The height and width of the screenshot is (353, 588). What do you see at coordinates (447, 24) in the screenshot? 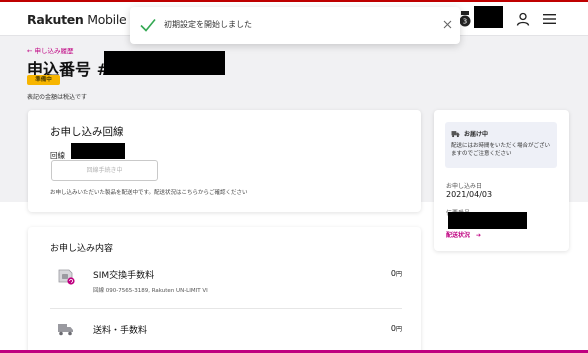
I see `close-icon` at bounding box center [447, 24].